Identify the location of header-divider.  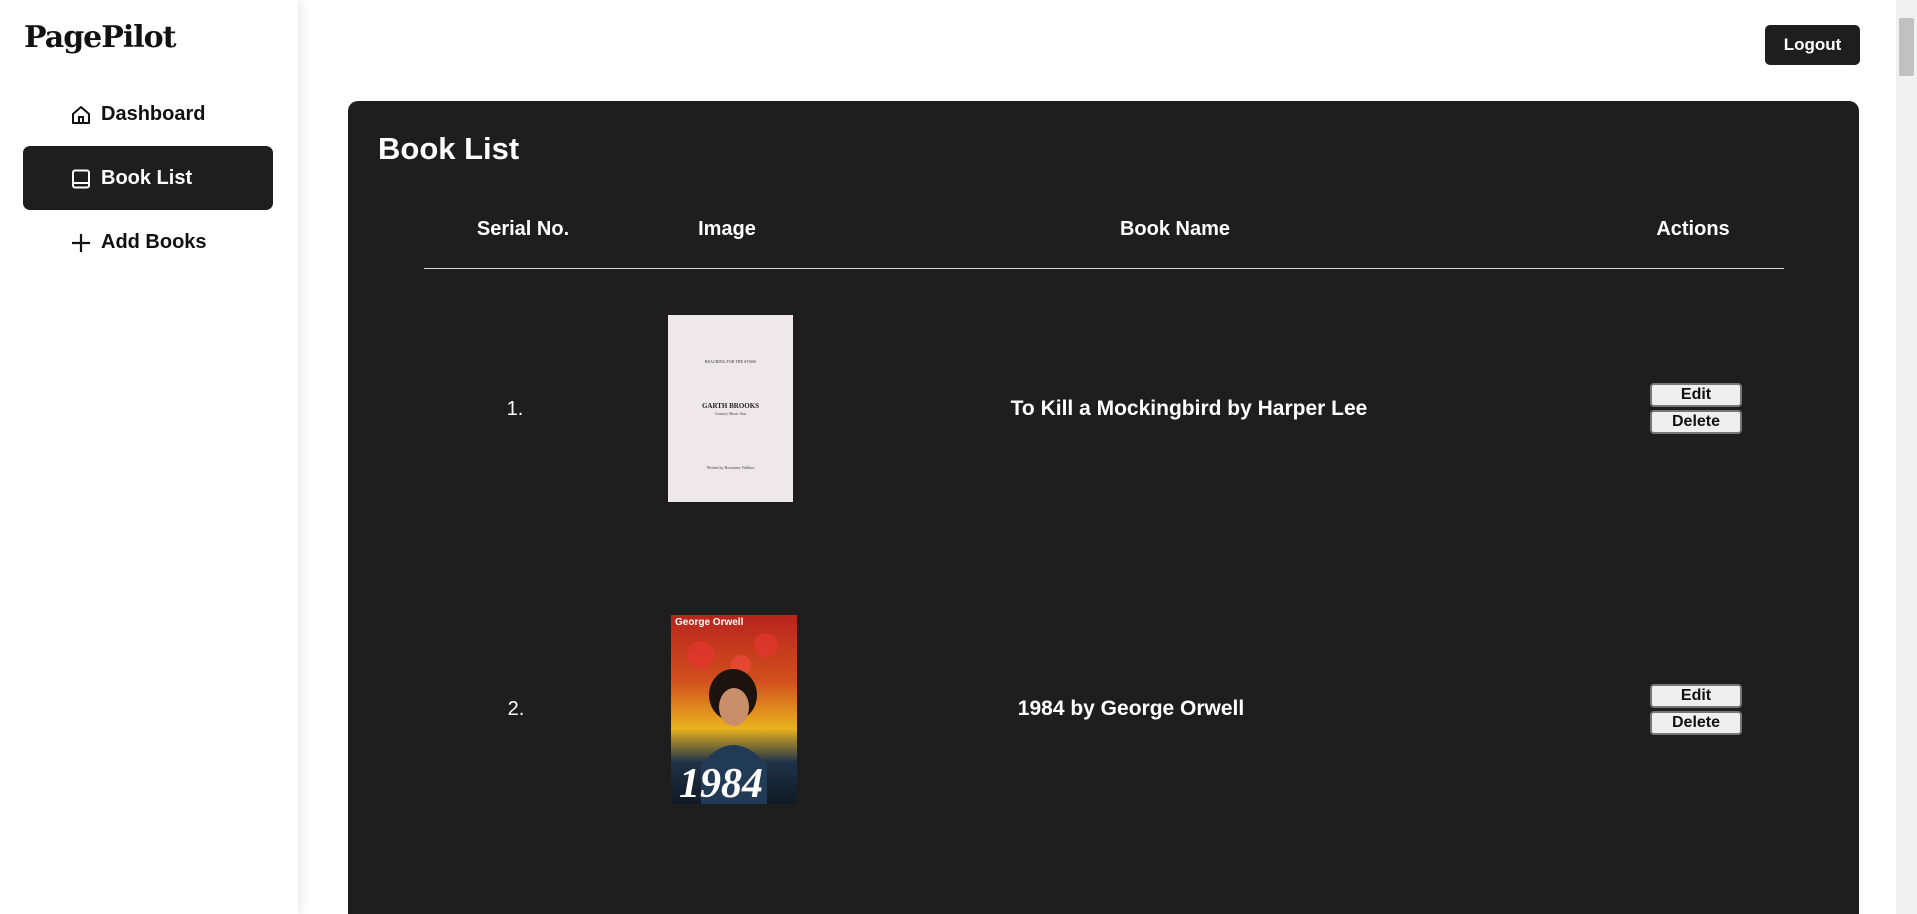
(1104, 268).